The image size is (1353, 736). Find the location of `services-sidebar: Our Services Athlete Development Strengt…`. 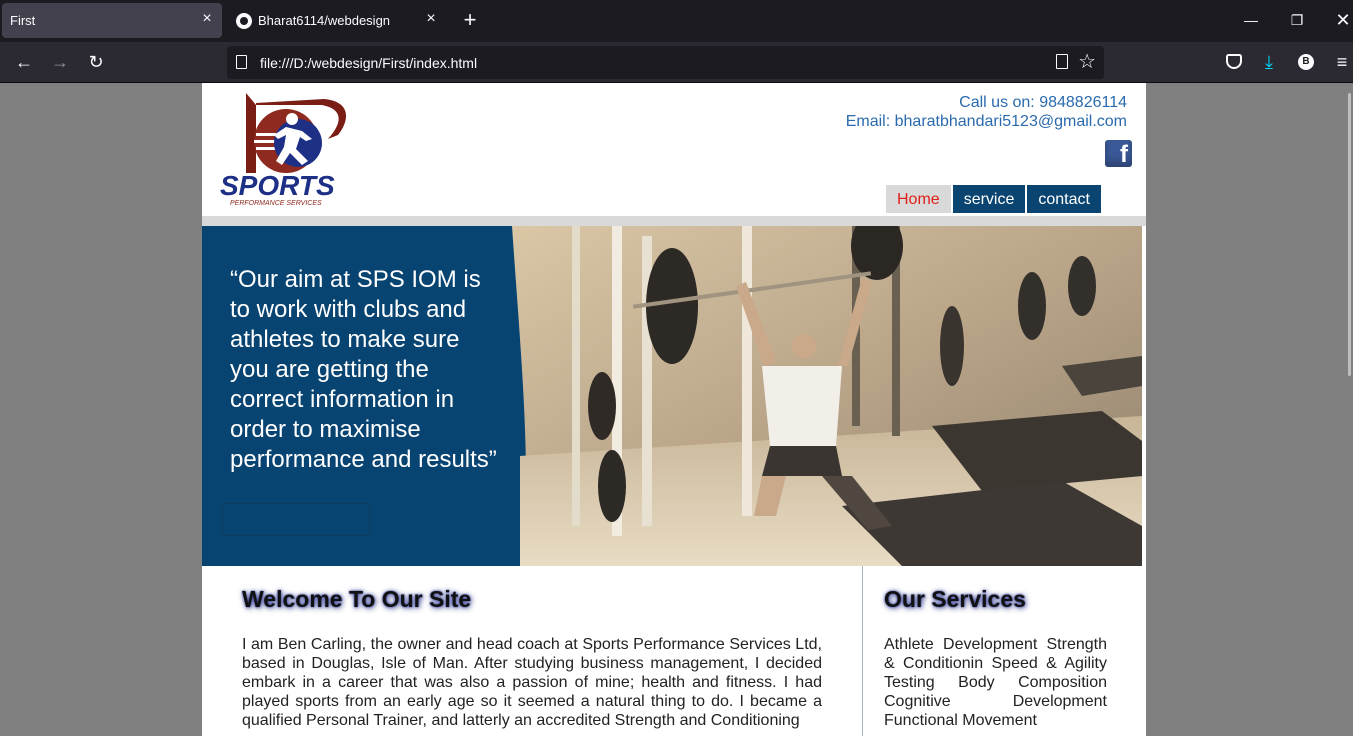

services-sidebar: Our Services Athlete Development Strengt… is located at coordinates (1004, 651).